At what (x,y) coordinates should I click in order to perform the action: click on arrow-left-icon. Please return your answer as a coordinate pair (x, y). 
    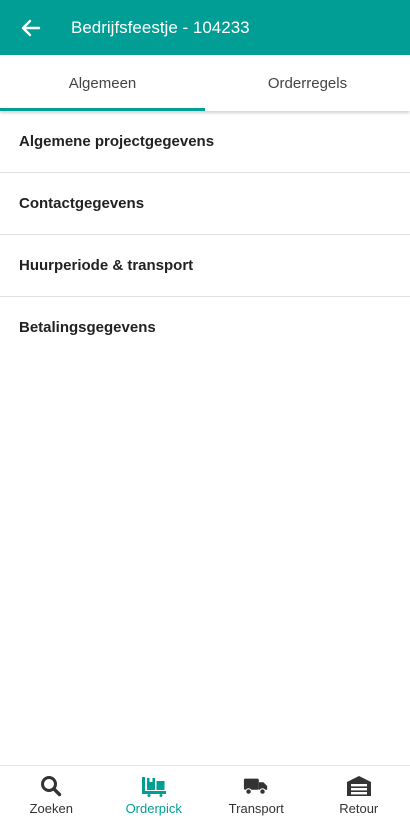
    Looking at the image, I should click on (31, 28).